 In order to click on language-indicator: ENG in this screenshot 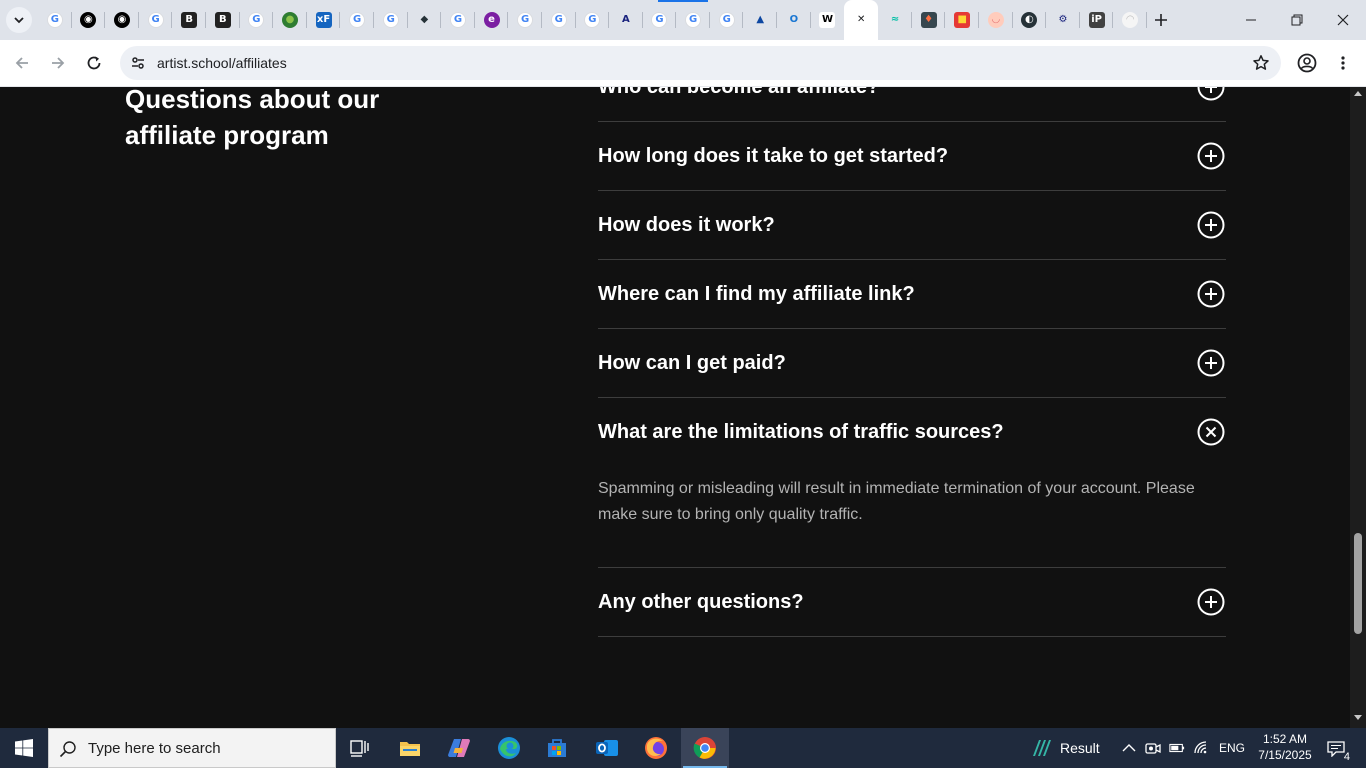, I will do `click(1232, 748)`.